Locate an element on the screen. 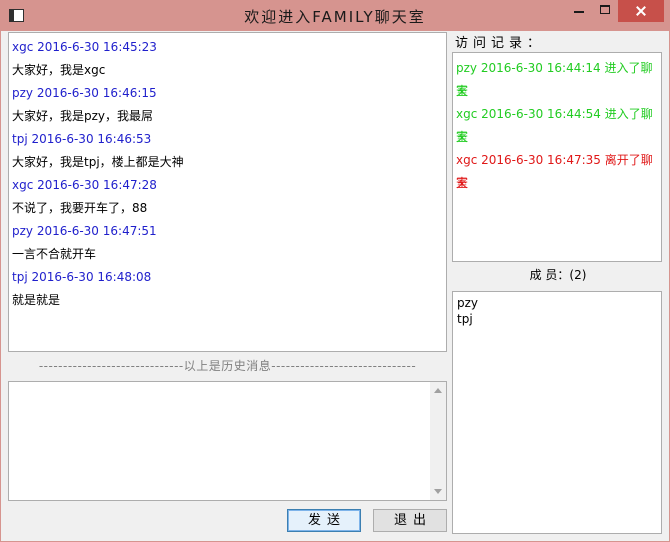 This screenshot has width=670, height=542. quit-button: 退出 is located at coordinates (410, 520).